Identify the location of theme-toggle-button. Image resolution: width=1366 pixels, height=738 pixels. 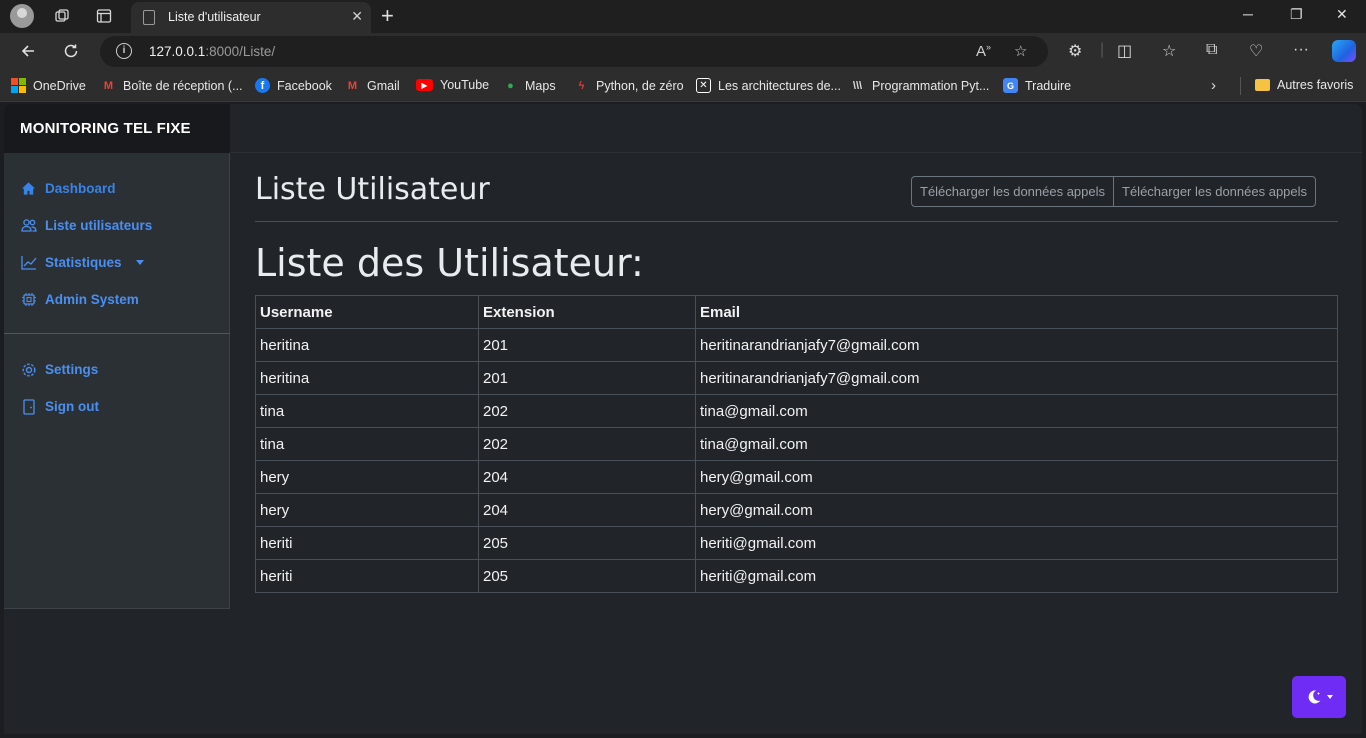
(1319, 697).